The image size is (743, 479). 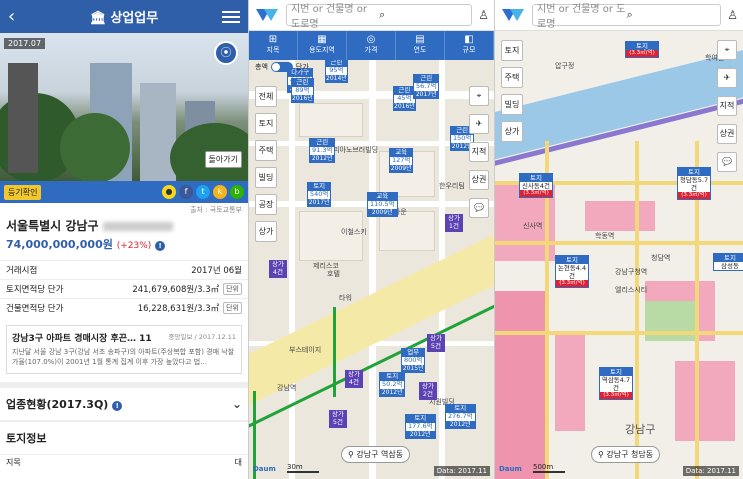 What do you see at coordinates (626, 454) in the screenshot?
I see `location-pill: ⚲ 강남구 청담동` at bounding box center [626, 454].